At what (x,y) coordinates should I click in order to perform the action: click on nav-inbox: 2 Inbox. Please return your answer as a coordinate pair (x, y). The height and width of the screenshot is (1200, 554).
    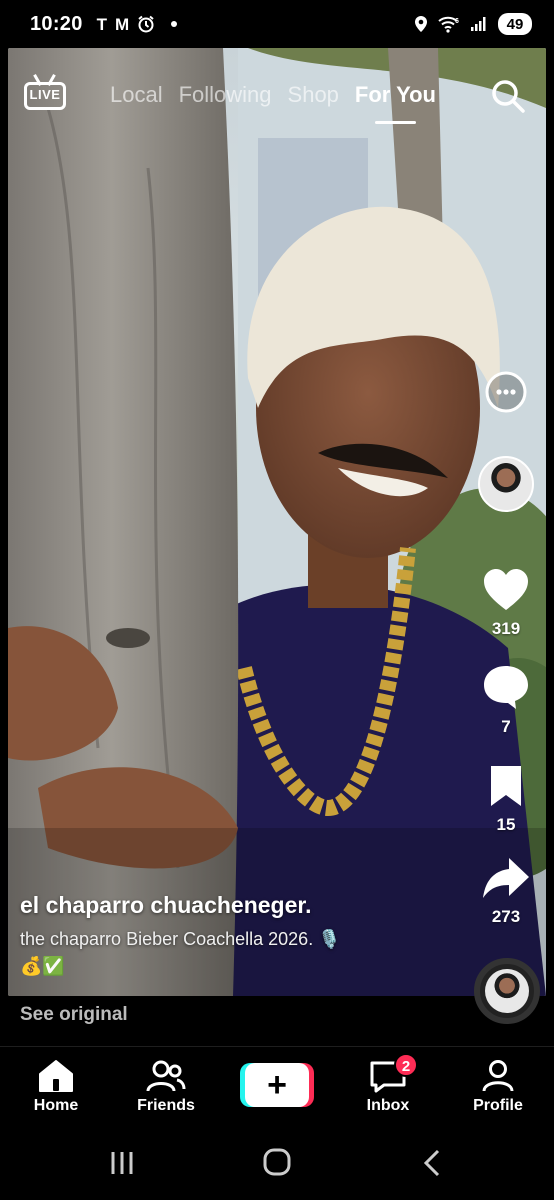
    Looking at the image, I should click on (388, 1084).